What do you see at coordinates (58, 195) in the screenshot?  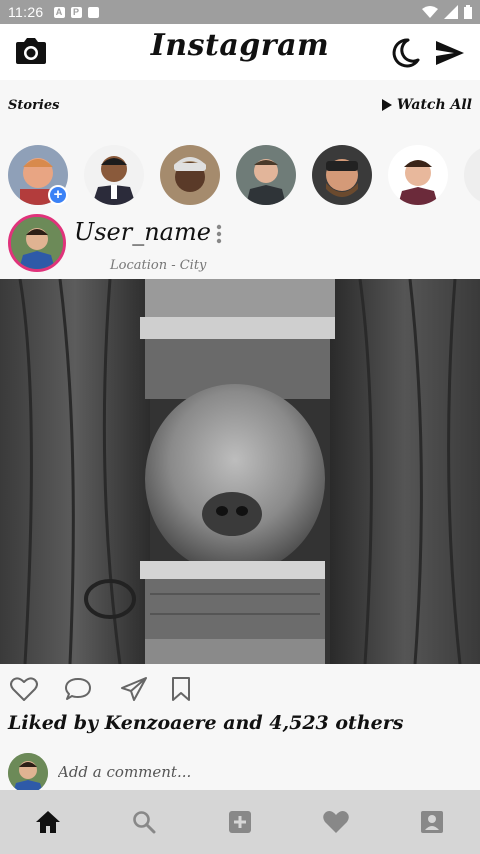 I see `add-story-button: +` at bounding box center [58, 195].